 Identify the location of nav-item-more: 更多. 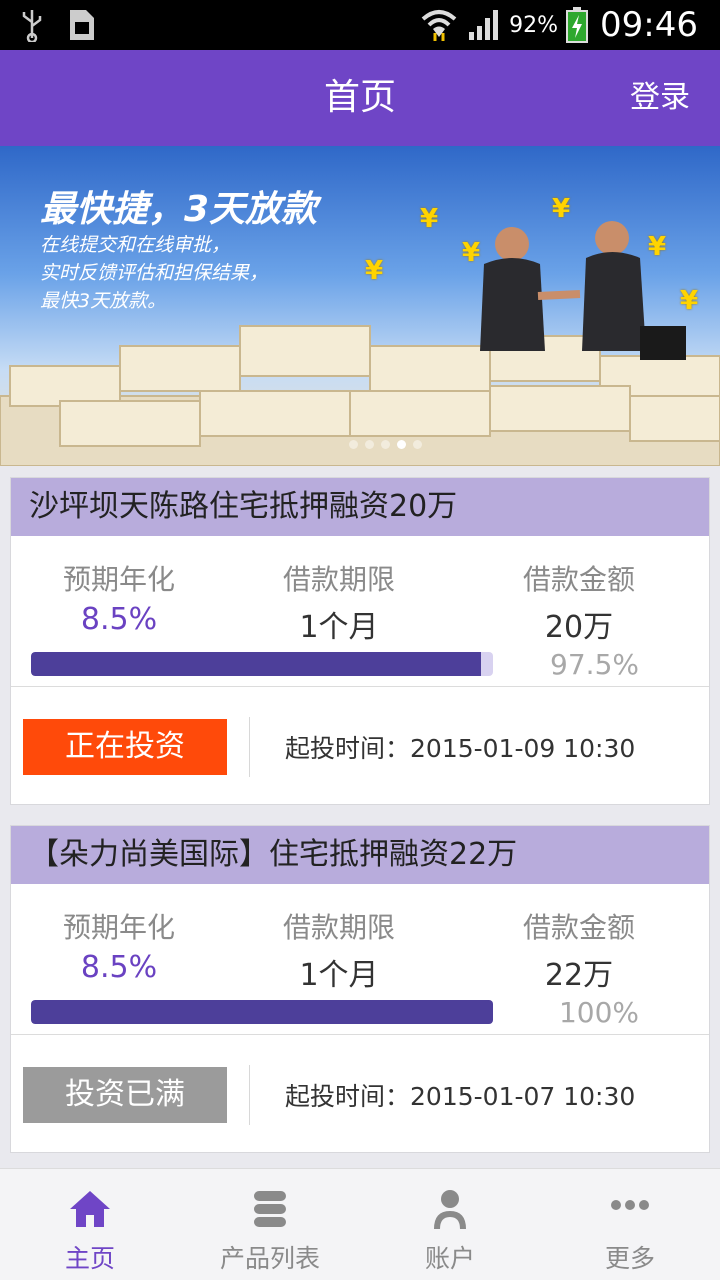
(630, 1224).